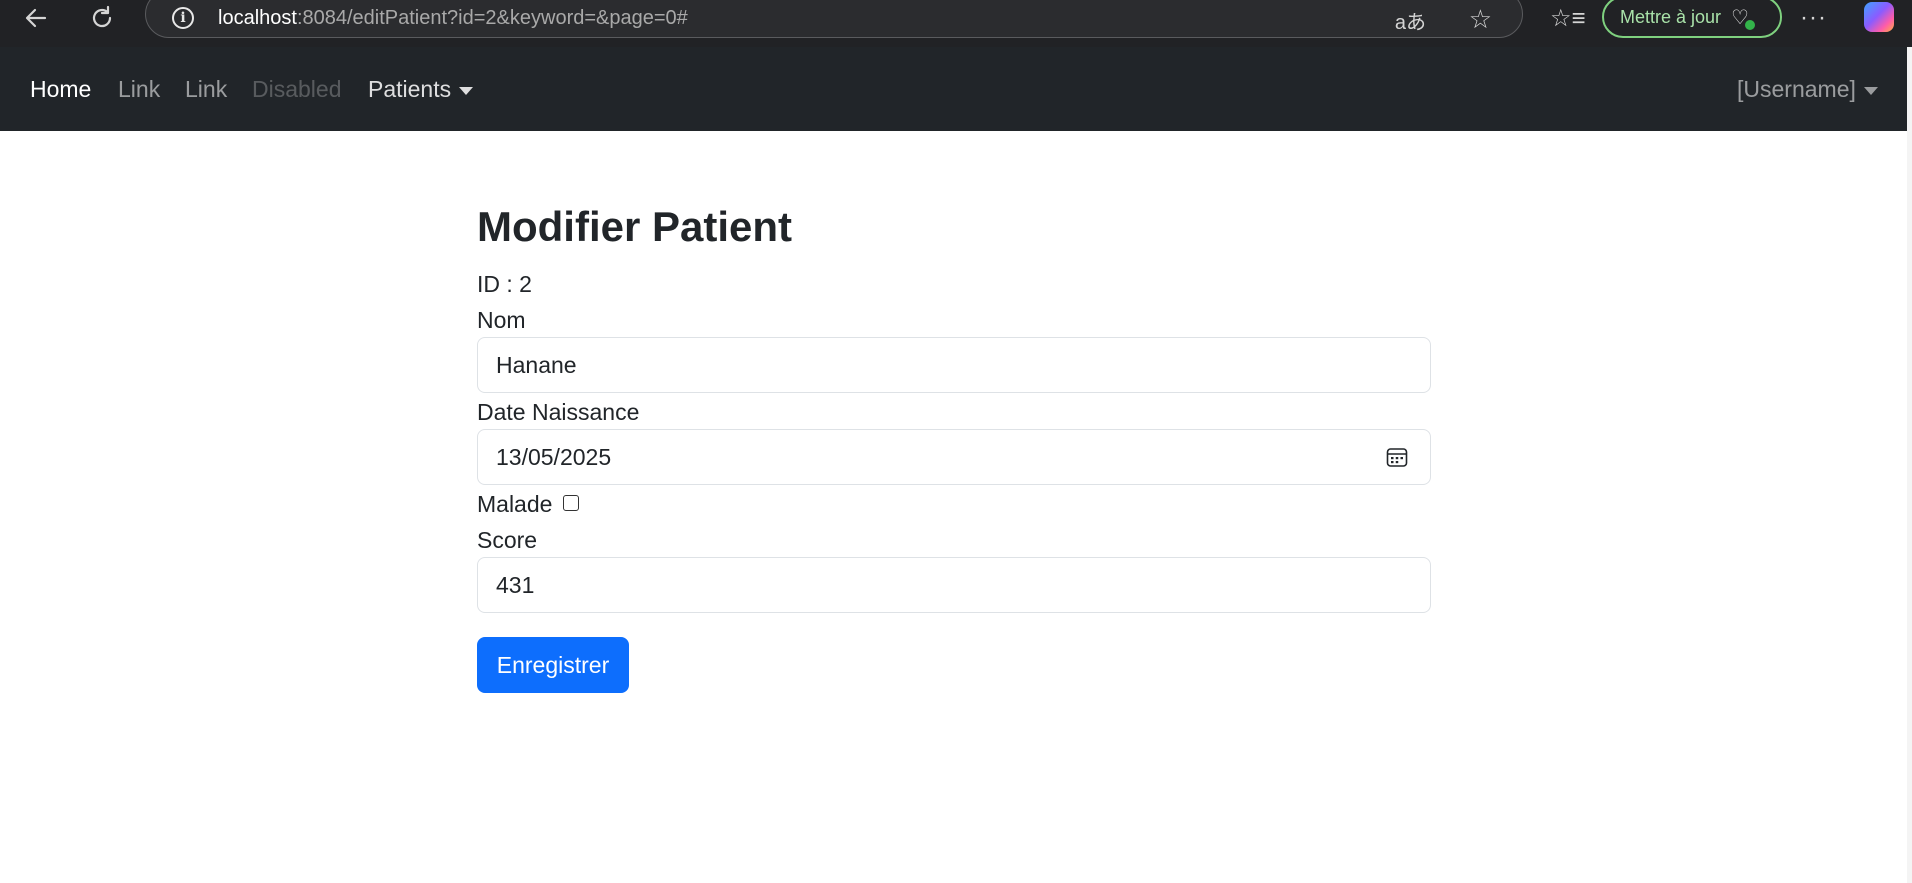 This screenshot has height=883, width=1912. I want to click on nav-user-label: [Username], so click(1796, 89).